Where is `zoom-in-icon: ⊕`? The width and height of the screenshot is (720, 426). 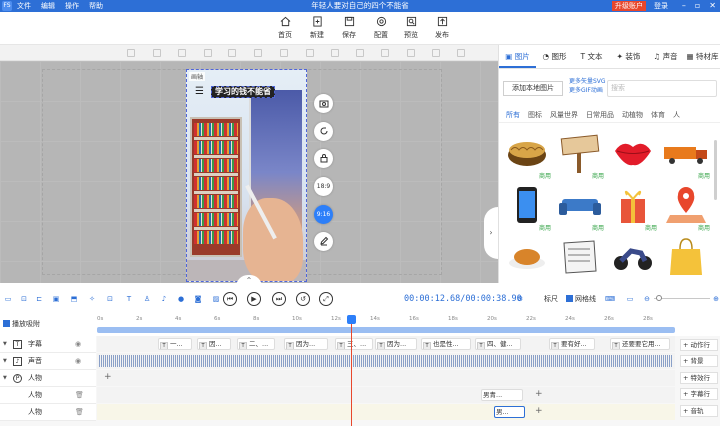
zoom-in-icon: ⊕ is located at coordinates (716, 299).